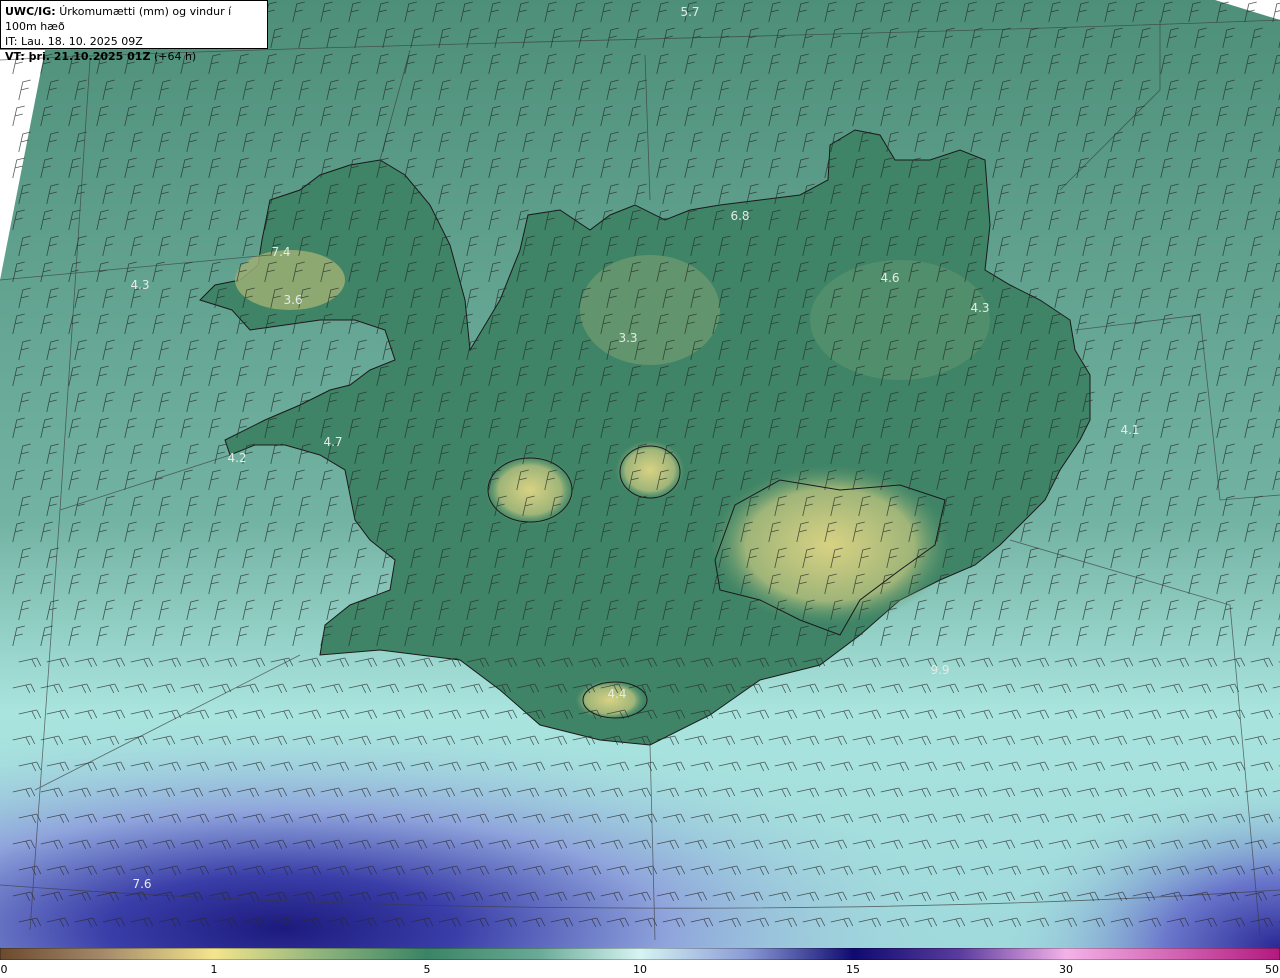 Image resolution: width=1280 pixels, height=978 pixels. Describe the element at coordinates (1129, 430) in the screenshot. I see `map-value-label: 4.1` at that location.